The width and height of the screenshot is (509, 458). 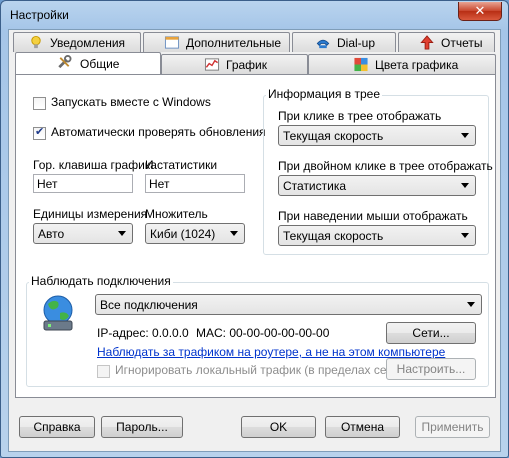 I want to click on tray-dblclick-select: Статистика, so click(x=377, y=185).